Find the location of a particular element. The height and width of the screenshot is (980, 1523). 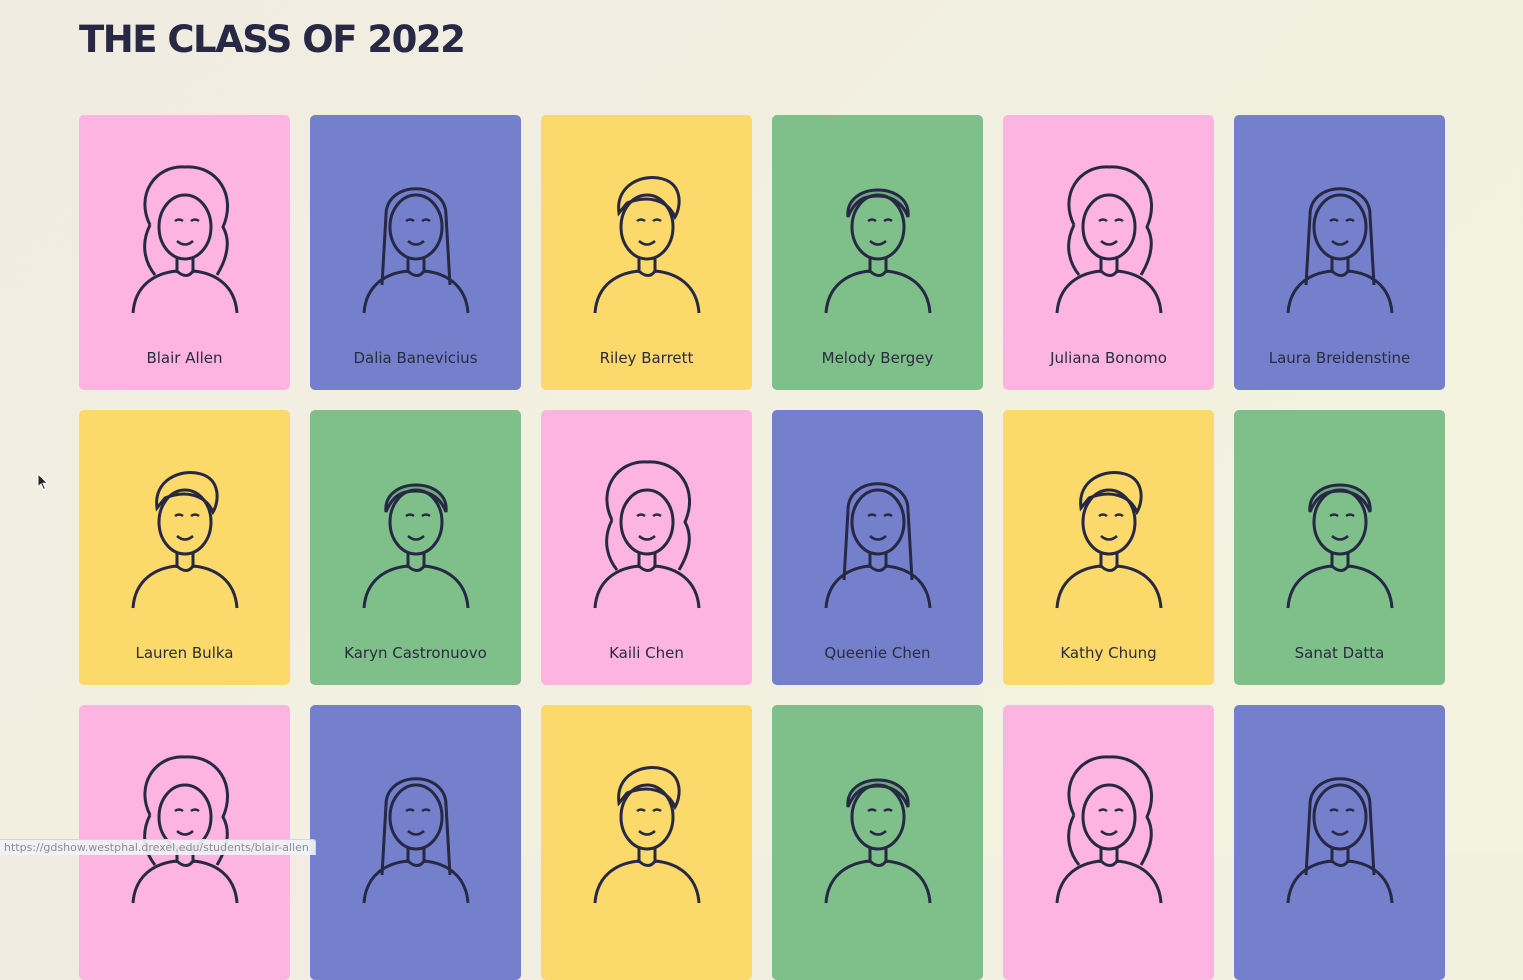

student-card: Queenie Chen is located at coordinates (877, 547).